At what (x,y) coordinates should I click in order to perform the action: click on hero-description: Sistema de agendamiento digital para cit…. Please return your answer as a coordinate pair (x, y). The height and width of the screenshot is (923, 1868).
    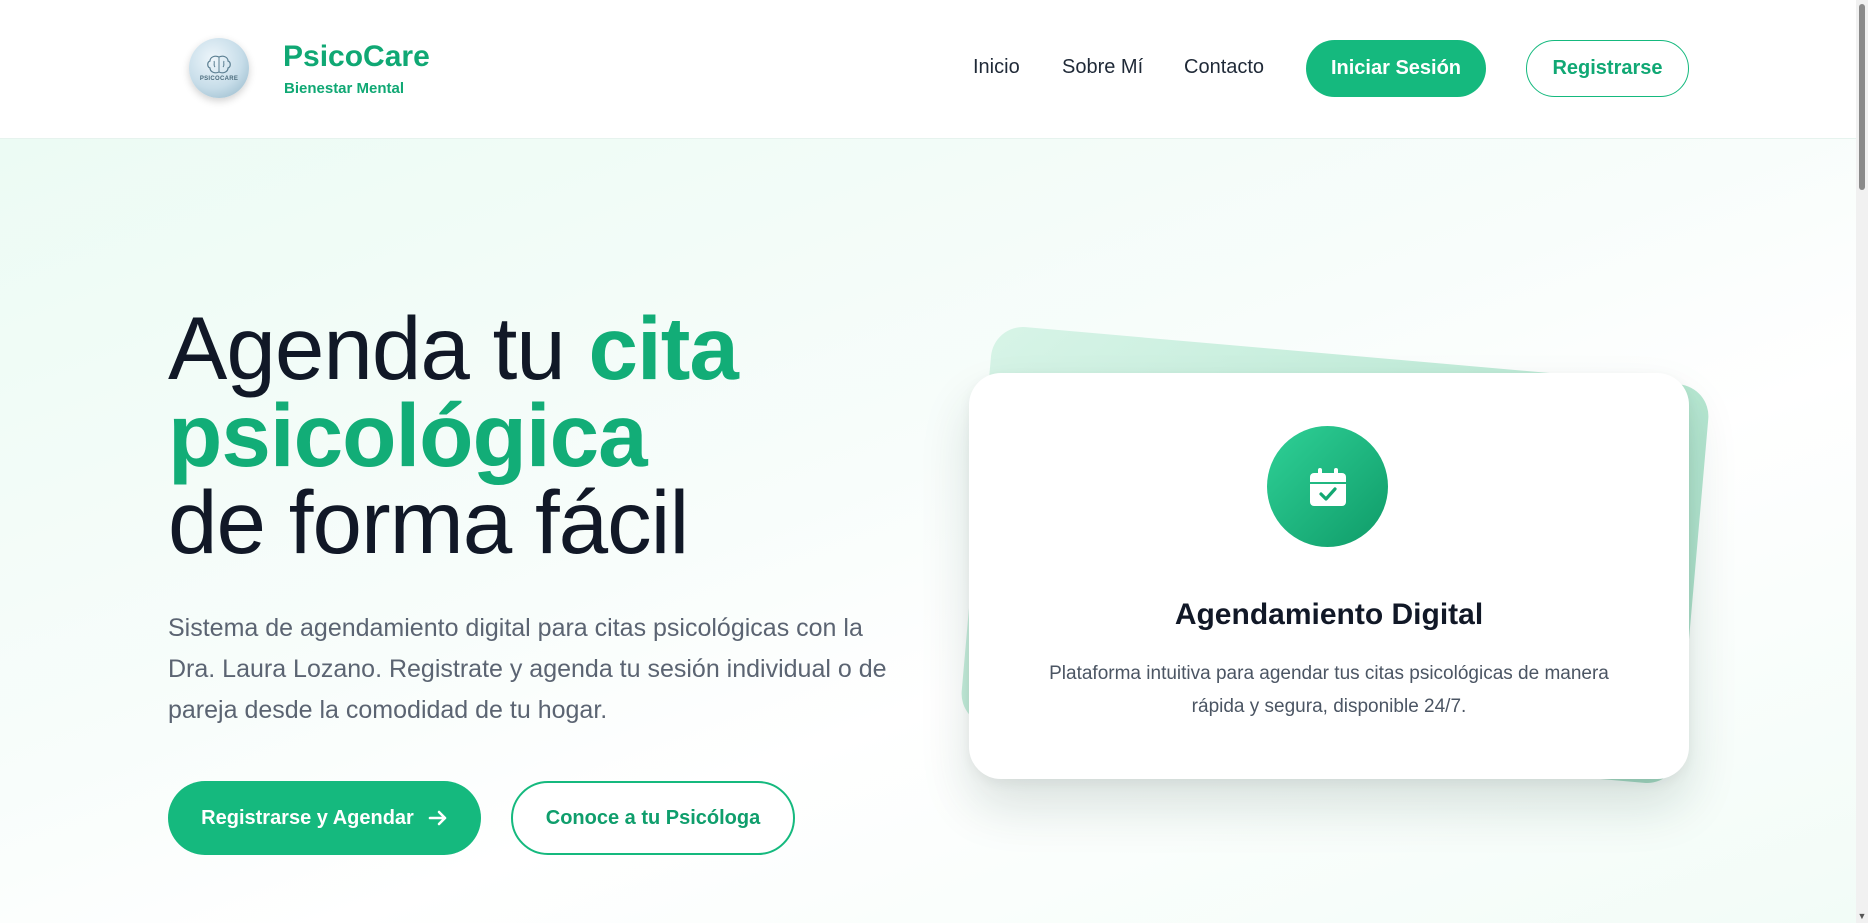
    Looking at the image, I should click on (527, 669).